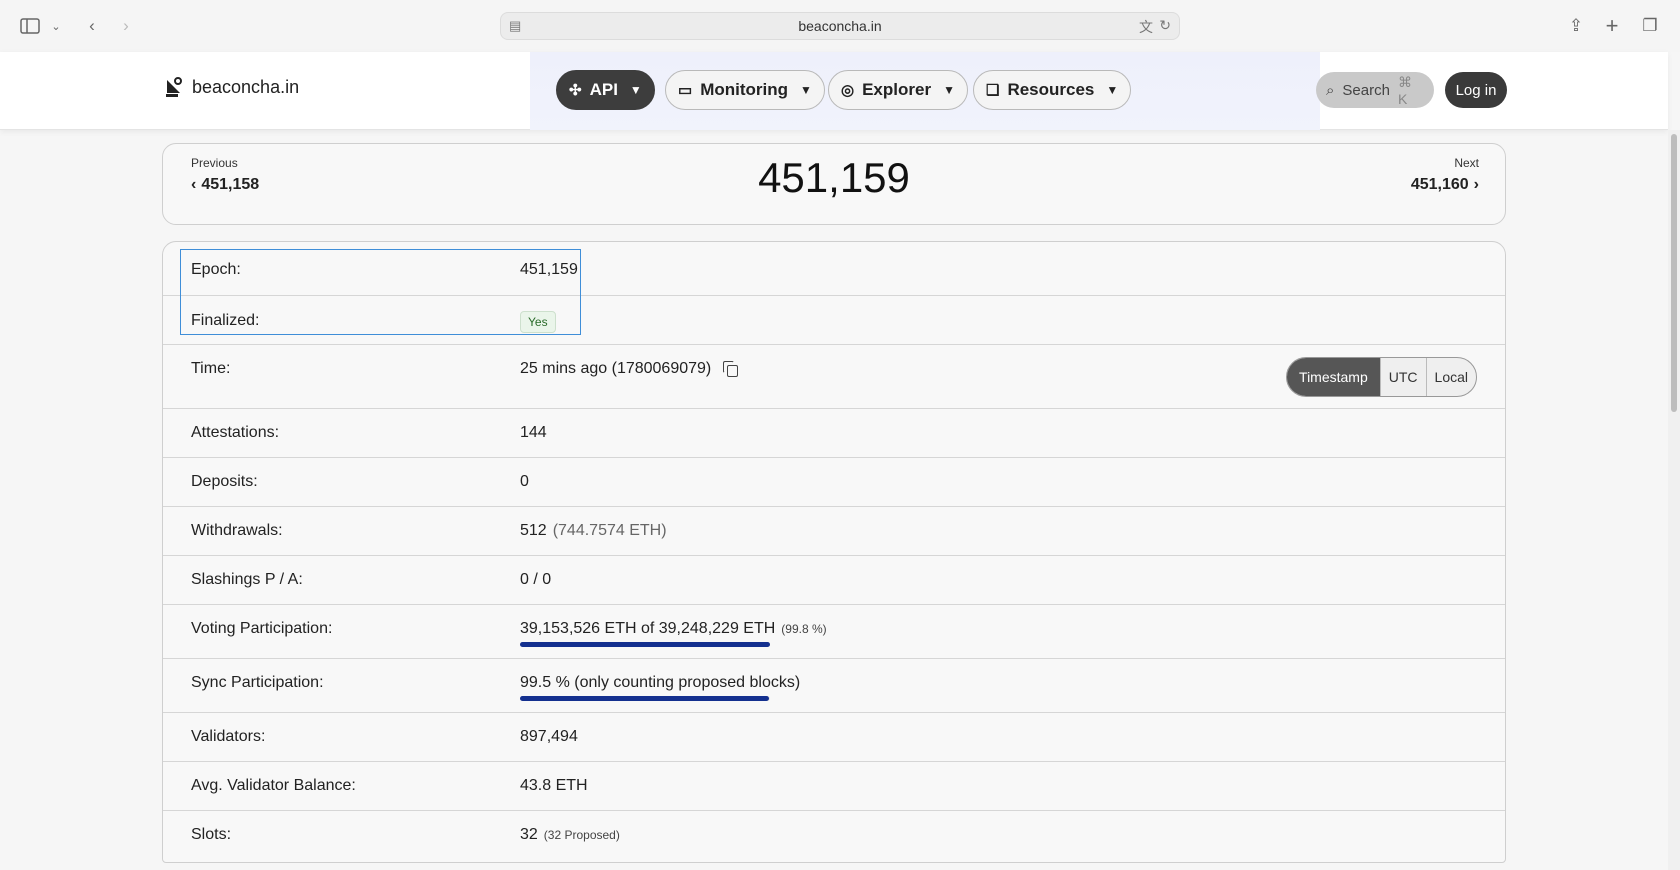  Describe the element at coordinates (257, 682) in the screenshot. I see `sync-label: Sync Participation:` at that location.